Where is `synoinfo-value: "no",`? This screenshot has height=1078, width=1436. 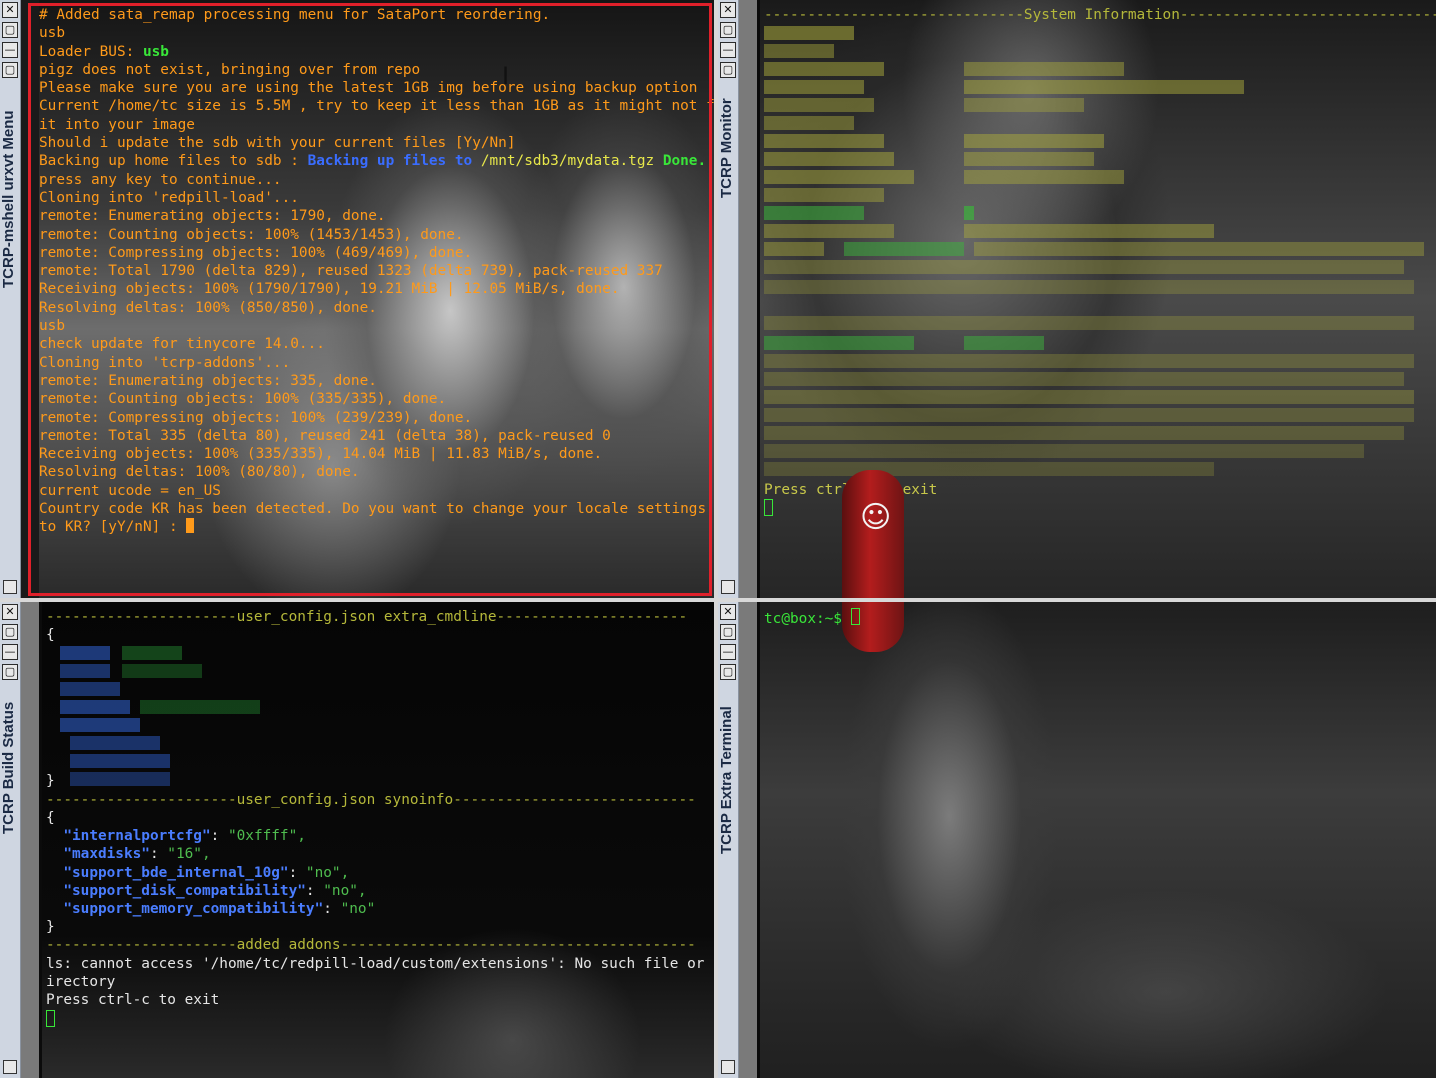 synoinfo-value: "no", is located at coordinates (327, 872).